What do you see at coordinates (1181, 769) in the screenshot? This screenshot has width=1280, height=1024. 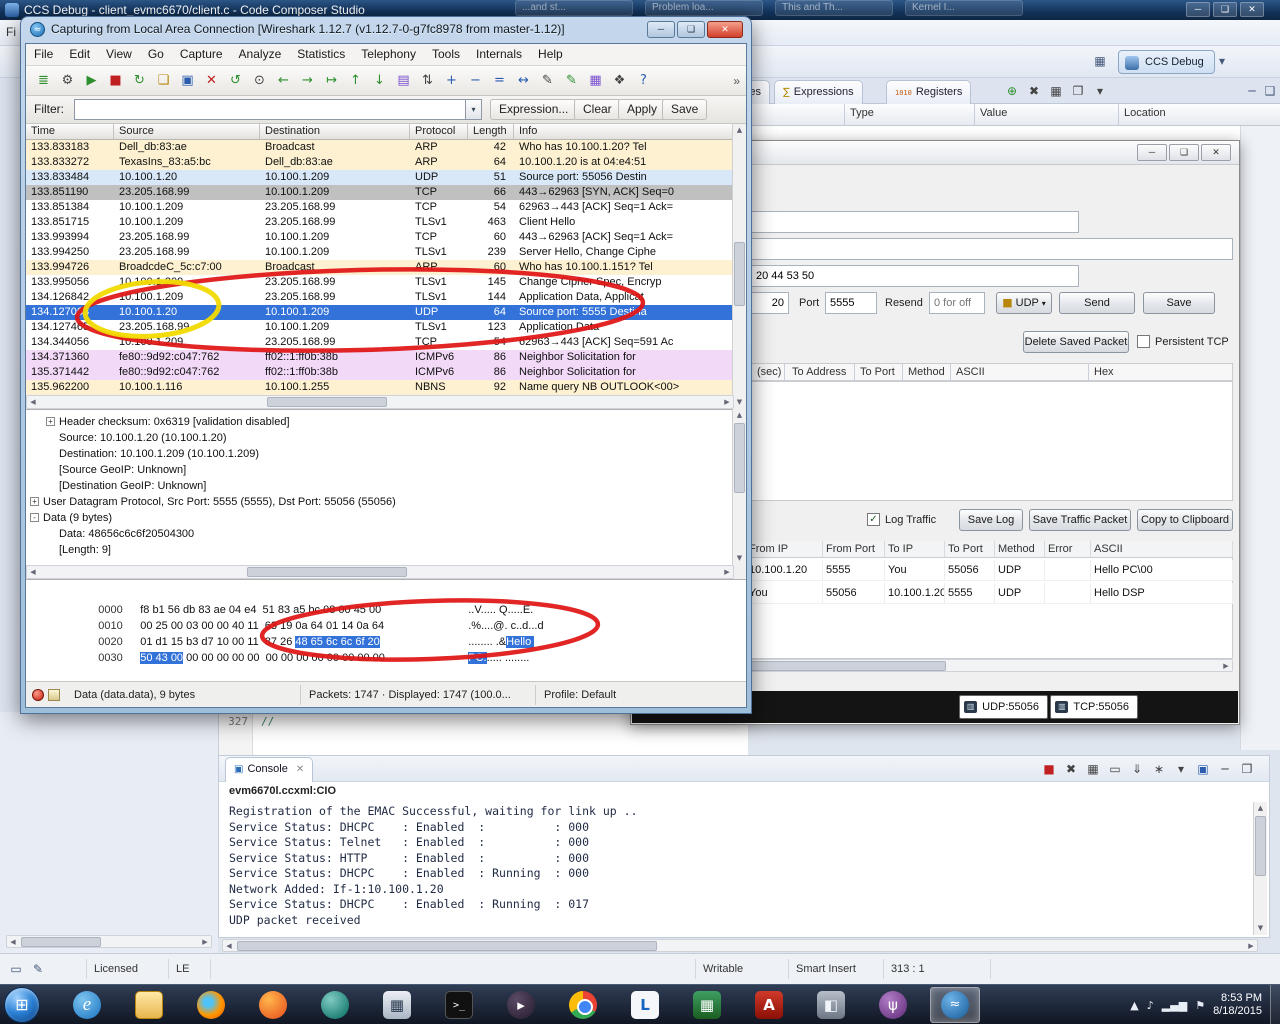 I see `display-console-icon: ▾` at bounding box center [1181, 769].